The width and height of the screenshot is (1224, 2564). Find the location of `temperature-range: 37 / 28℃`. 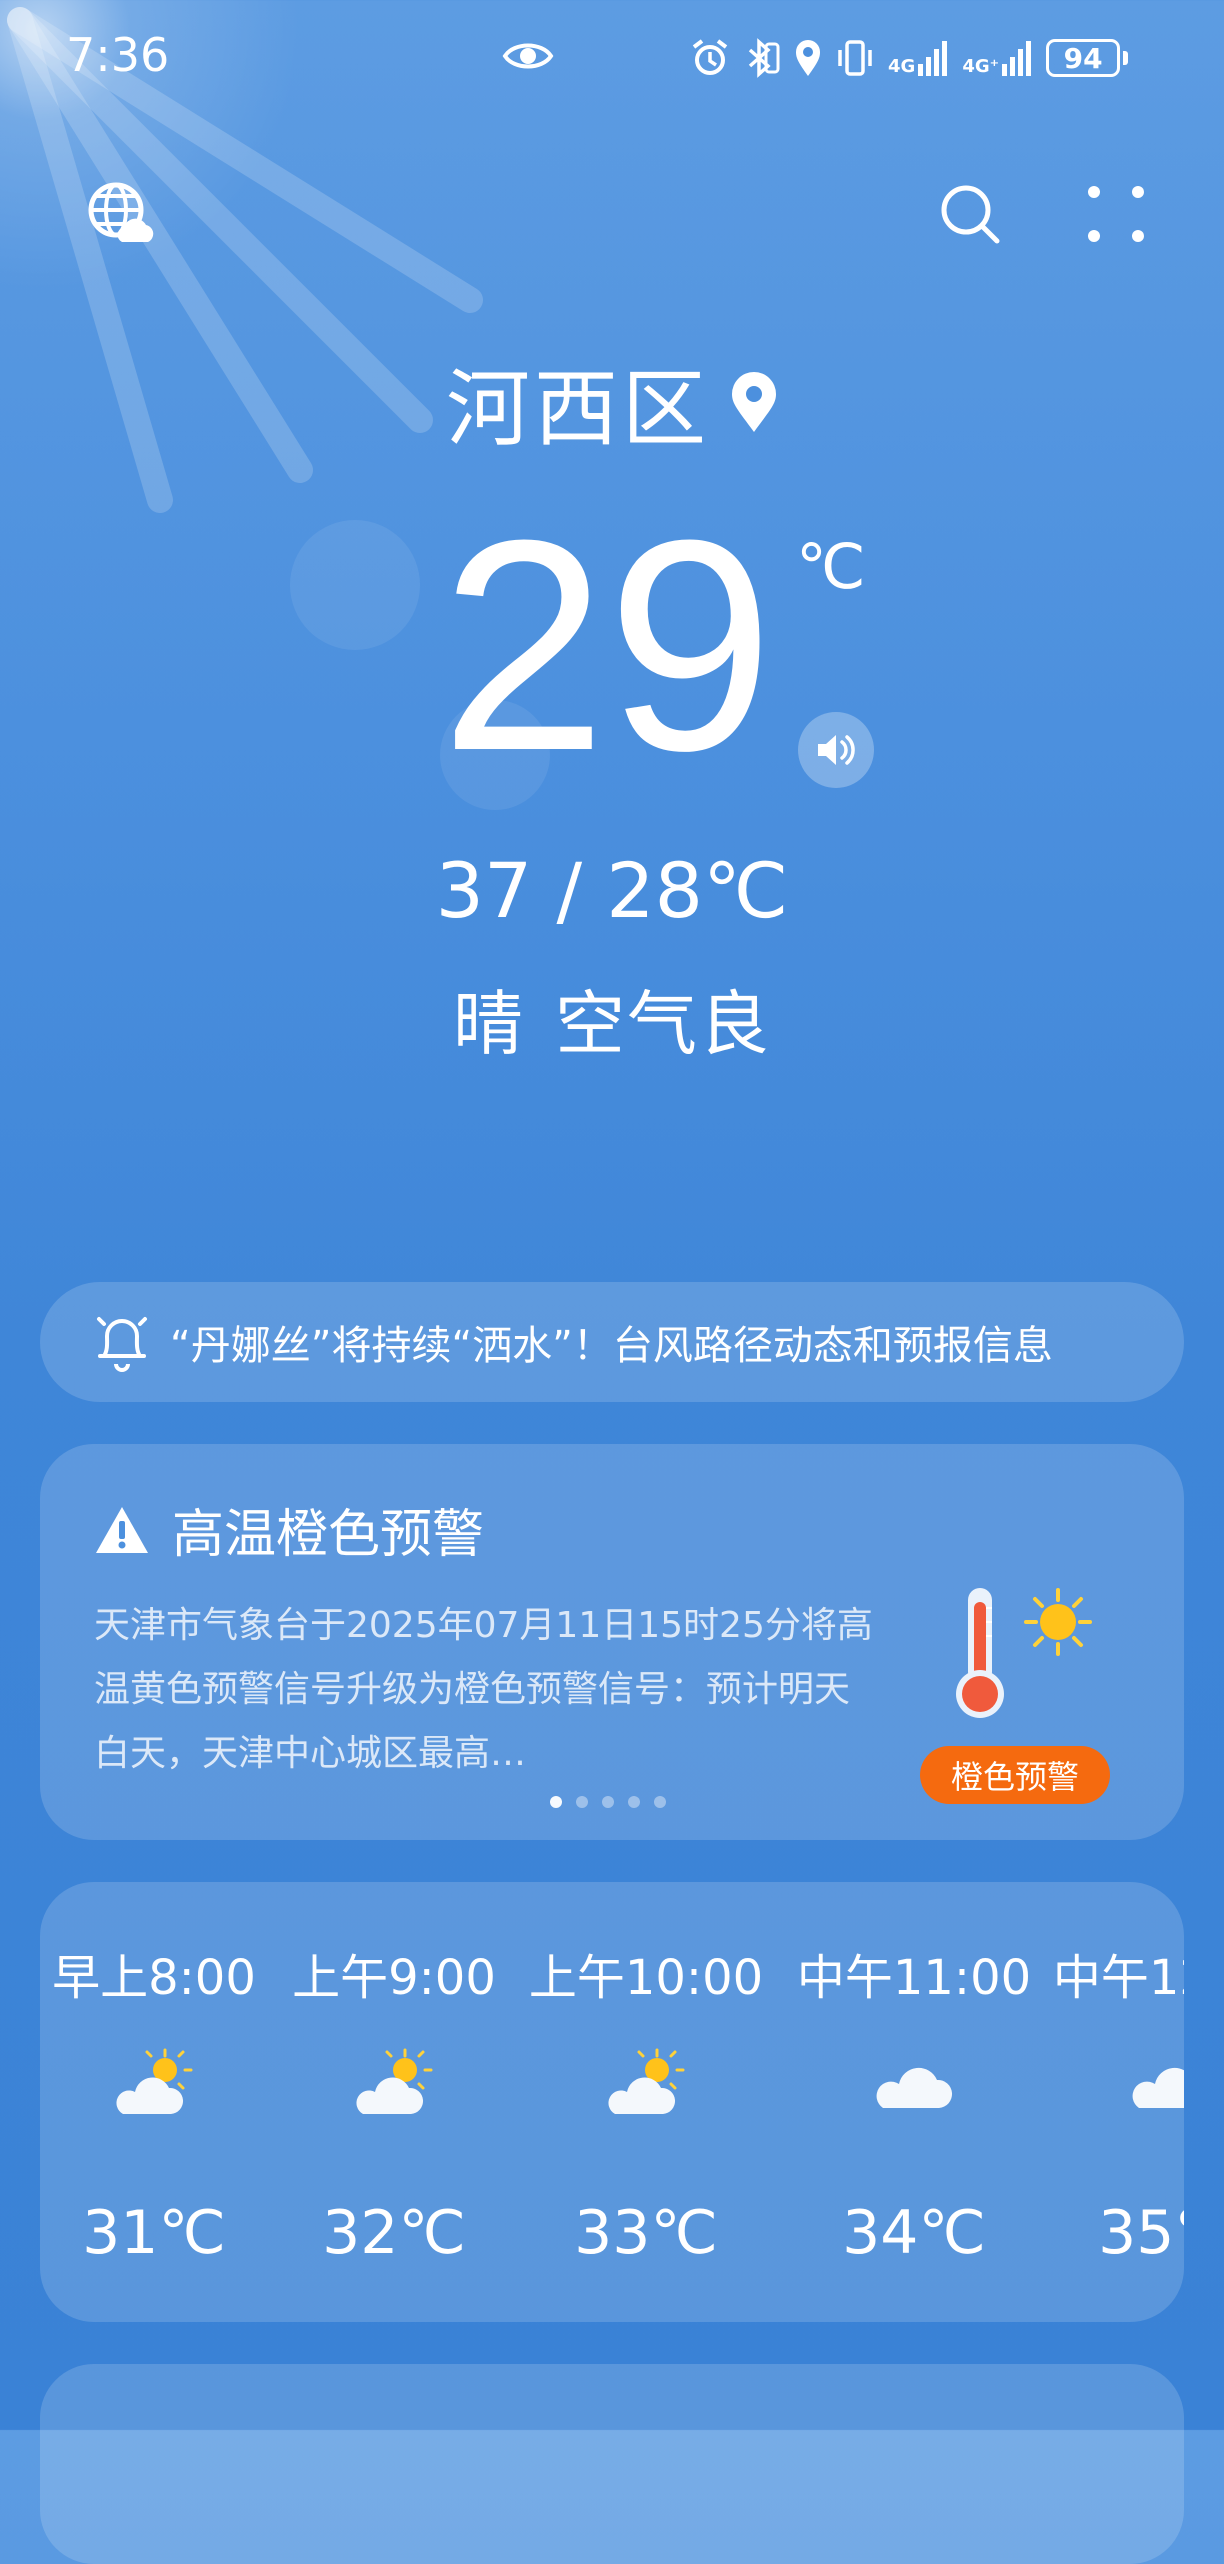

temperature-range: 37 / 28℃ is located at coordinates (612, 890).